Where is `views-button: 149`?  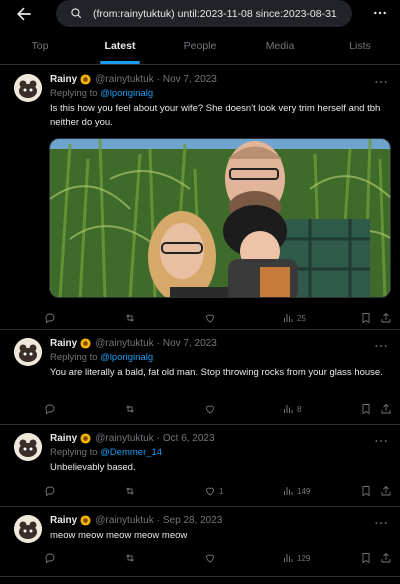
views-button: 149 is located at coordinates (296, 491).